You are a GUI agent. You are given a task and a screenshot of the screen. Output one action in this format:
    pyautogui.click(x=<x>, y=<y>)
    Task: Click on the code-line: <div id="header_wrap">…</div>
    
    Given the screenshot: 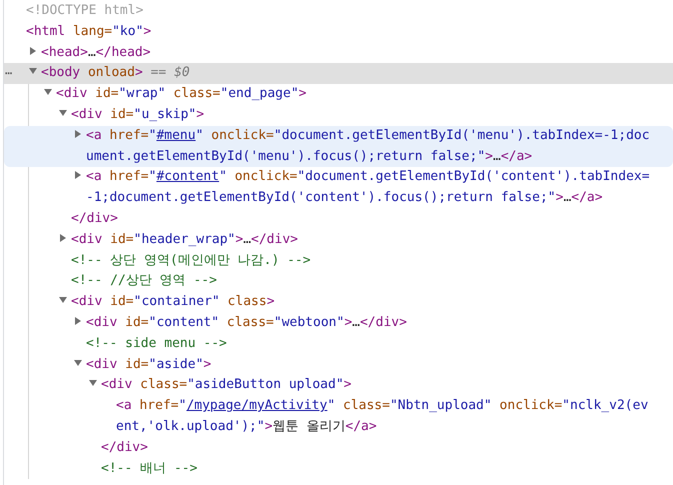 What is the action you would take?
    pyautogui.click(x=338, y=240)
    